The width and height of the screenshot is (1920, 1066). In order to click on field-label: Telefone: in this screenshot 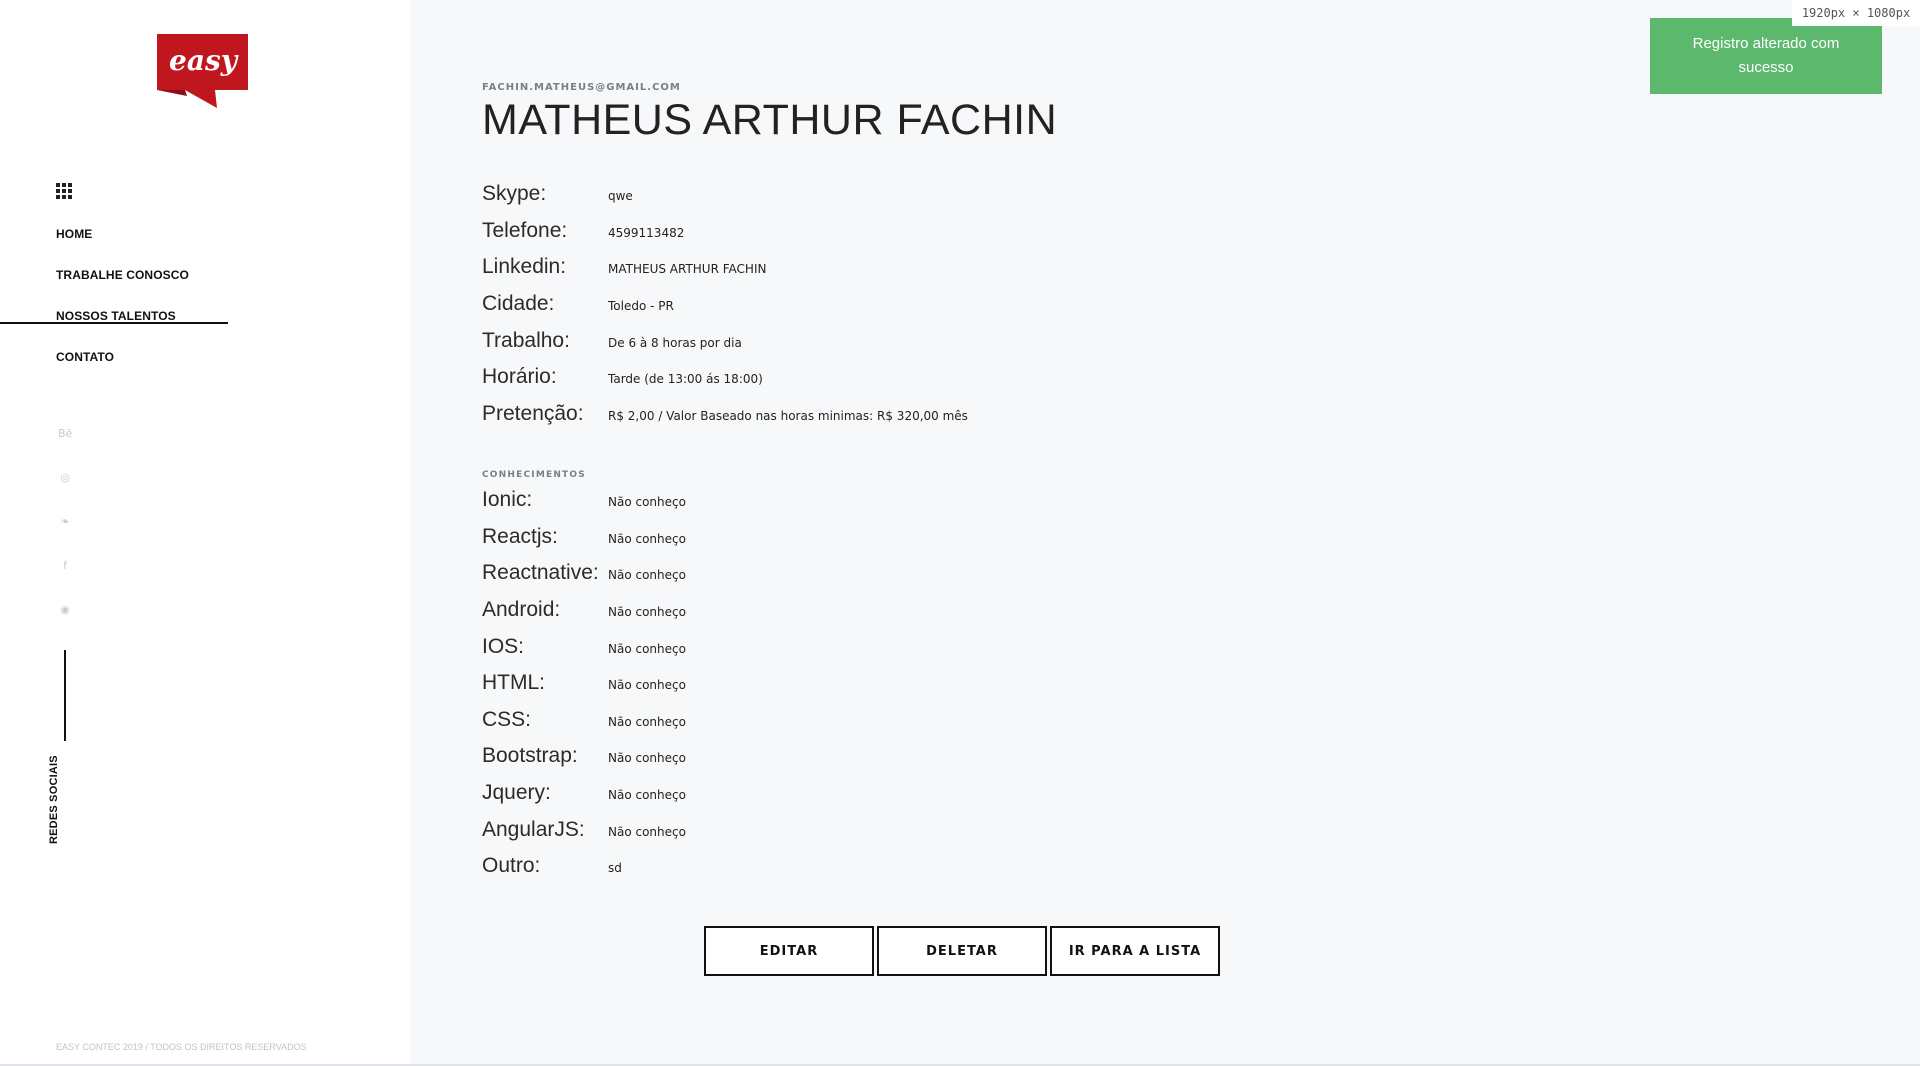, I will do `click(525, 230)`.